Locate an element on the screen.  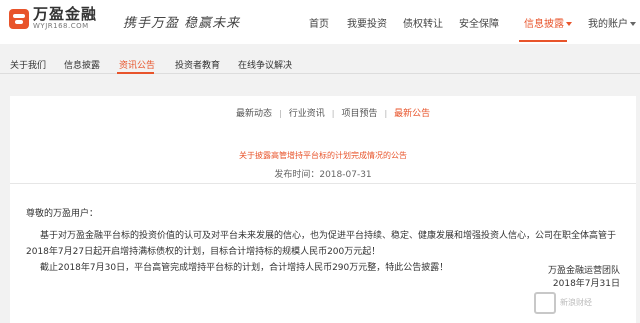
brand-url: WYJR168.COM is located at coordinates (61, 26).